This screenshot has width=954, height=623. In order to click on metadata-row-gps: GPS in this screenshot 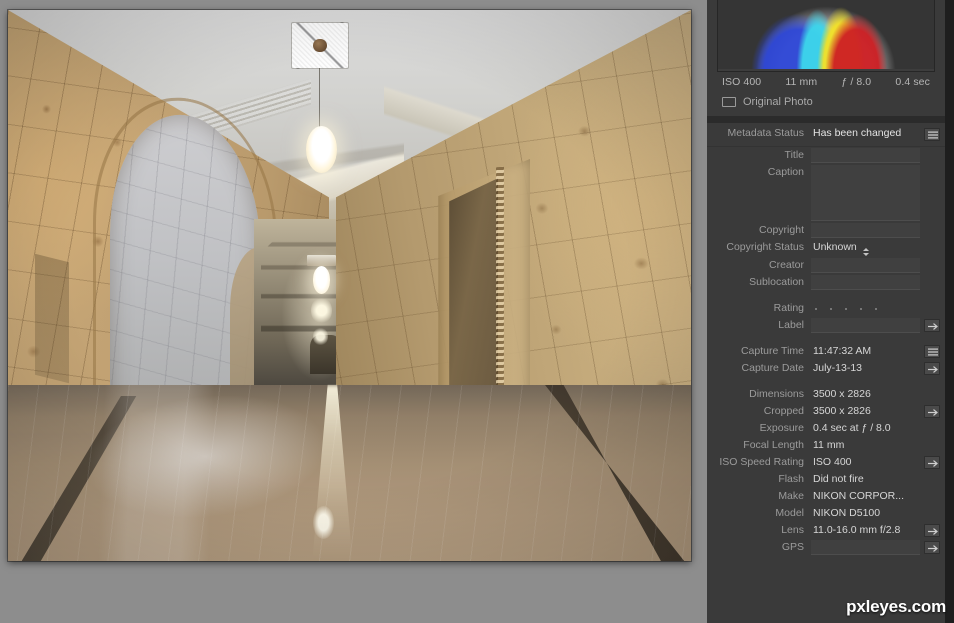, I will do `click(826, 547)`.